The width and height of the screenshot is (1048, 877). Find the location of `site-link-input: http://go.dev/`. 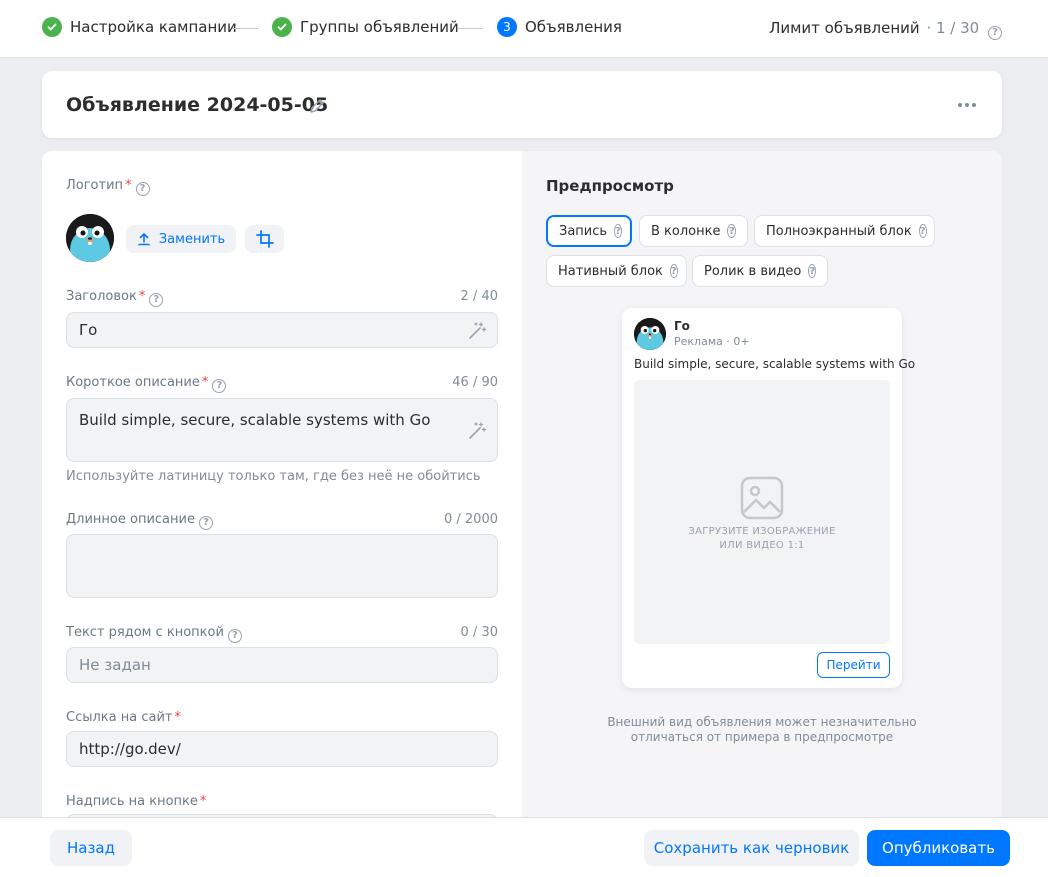

site-link-input: http://go.dev/ is located at coordinates (282, 749).